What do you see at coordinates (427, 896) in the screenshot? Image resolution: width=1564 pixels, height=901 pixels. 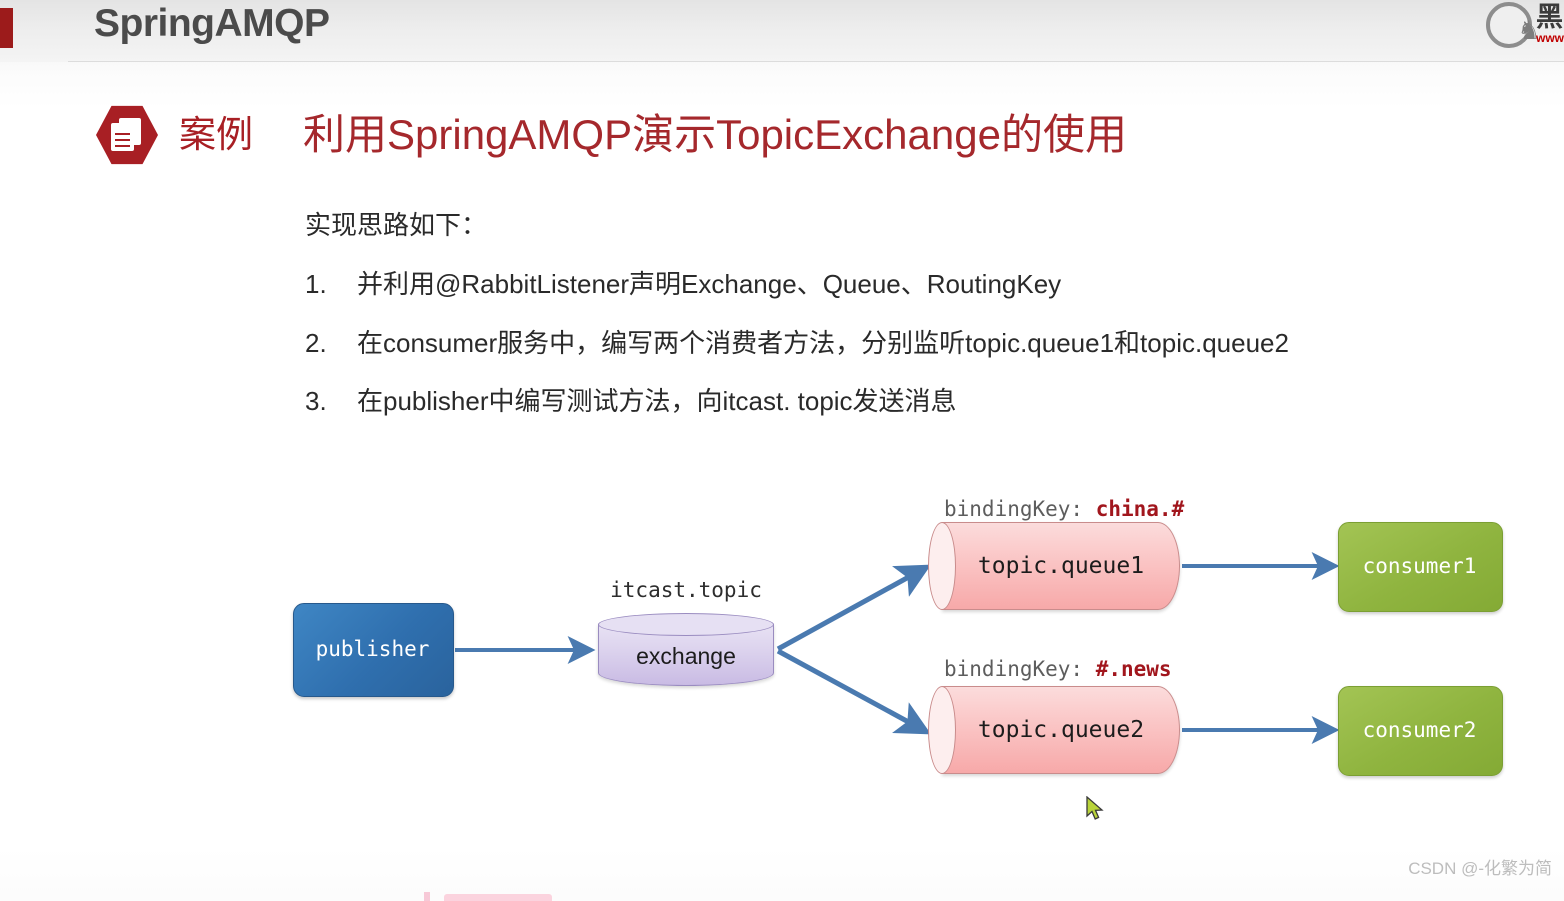 I see `next-slide-peek-bar` at bounding box center [427, 896].